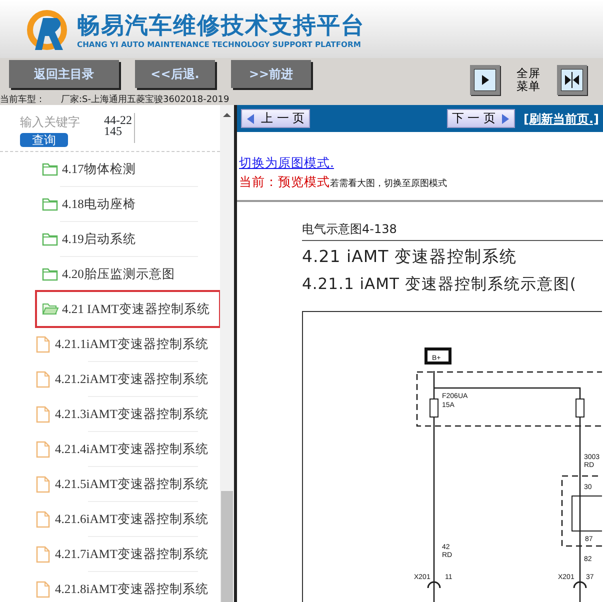  What do you see at coordinates (410, 257) in the screenshot?
I see `document-heading: 4.21 iAMT 变速器控制系统` at bounding box center [410, 257].